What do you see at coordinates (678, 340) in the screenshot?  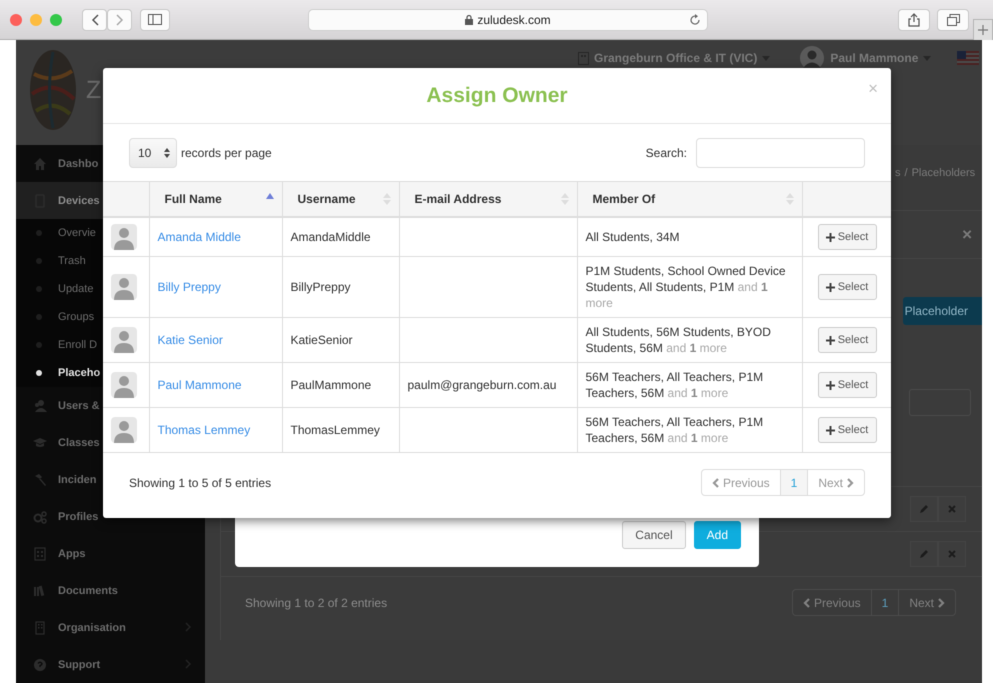 I see `table-cell: All Students, 56M Students, BYOD Students, 56M and 1 more` at bounding box center [678, 340].